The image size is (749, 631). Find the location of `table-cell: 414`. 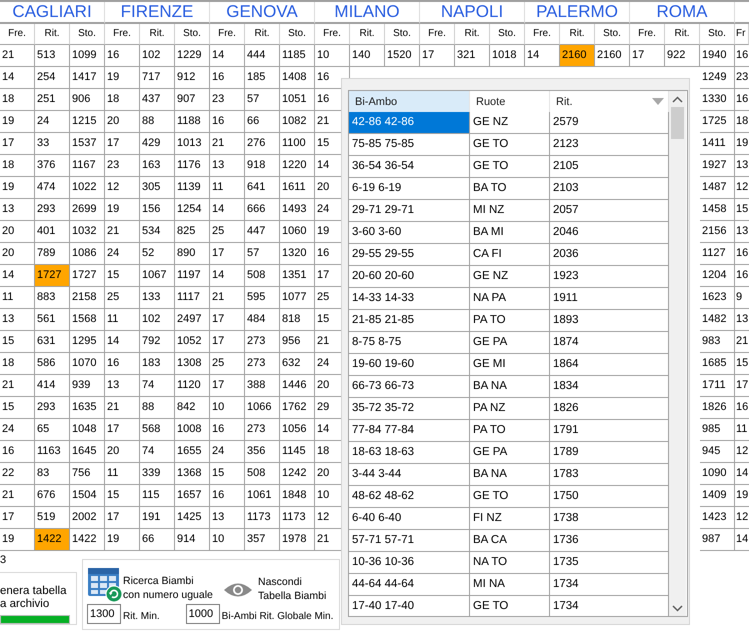

table-cell: 414 is located at coordinates (52, 386).